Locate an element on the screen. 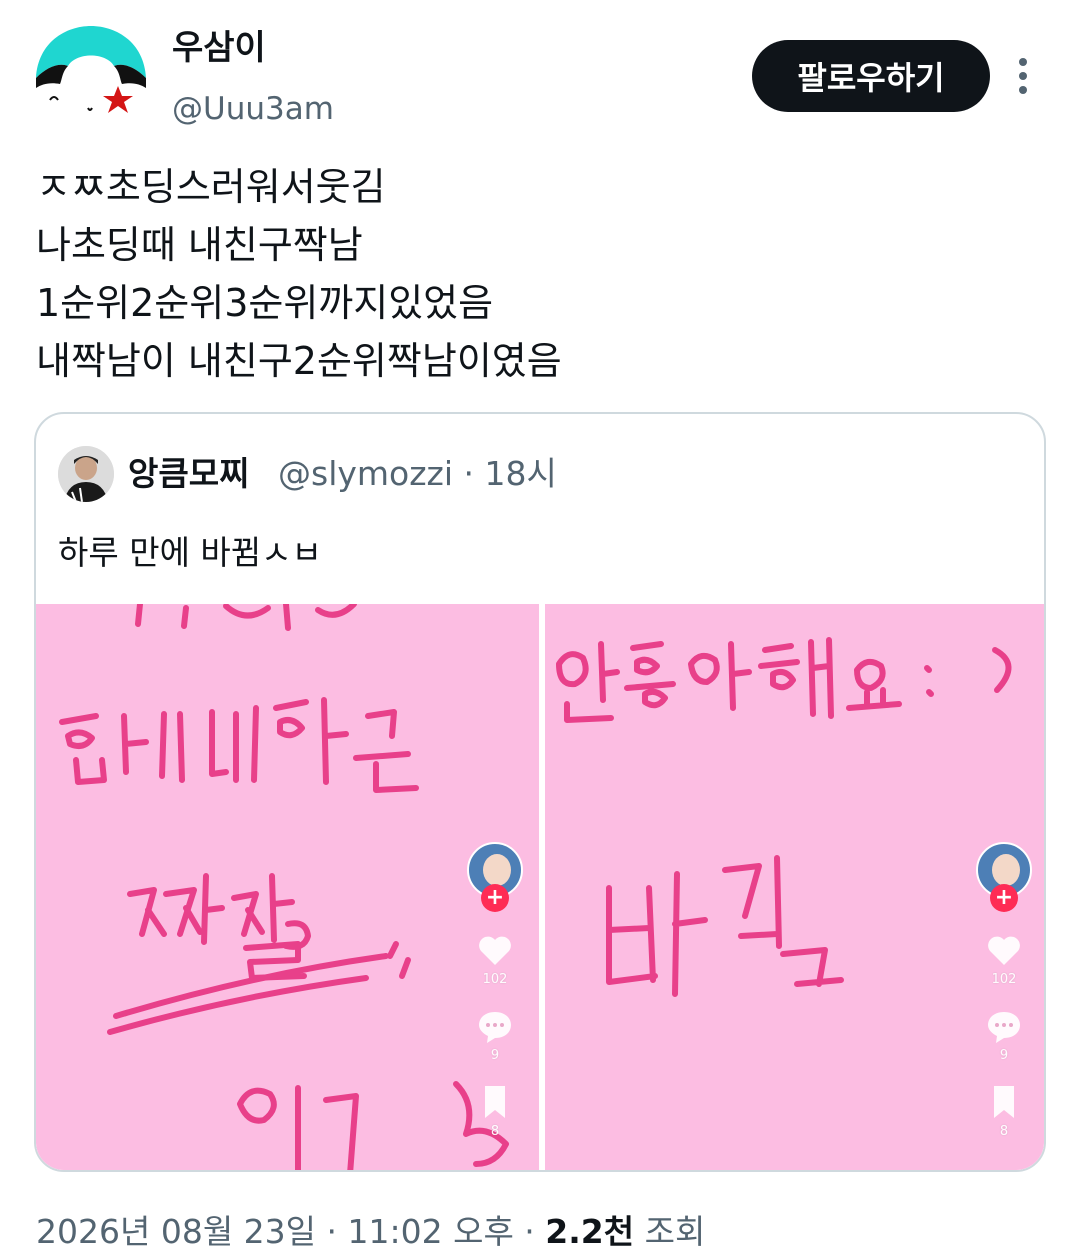  tweet-line: ㅈㅉ초딩스러워서웃김 is located at coordinates (211, 187).